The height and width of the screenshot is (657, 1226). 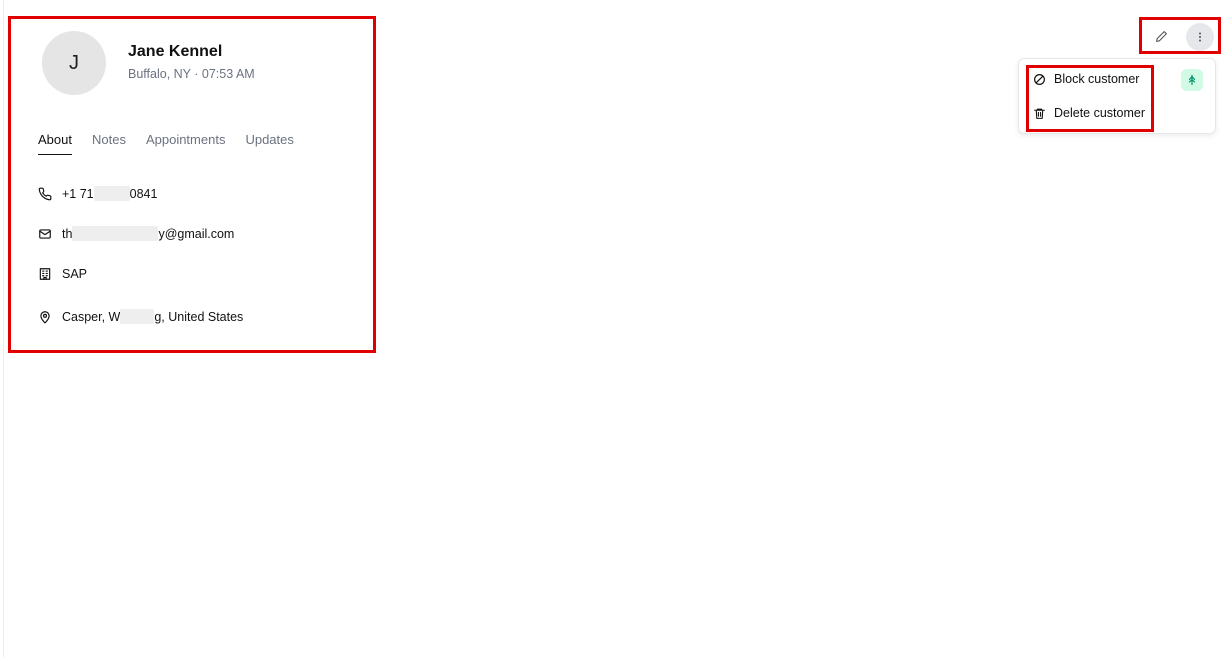 What do you see at coordinates (45, 274) in the screenshot?
I see `building-icon` at bounding box center [45, 274].